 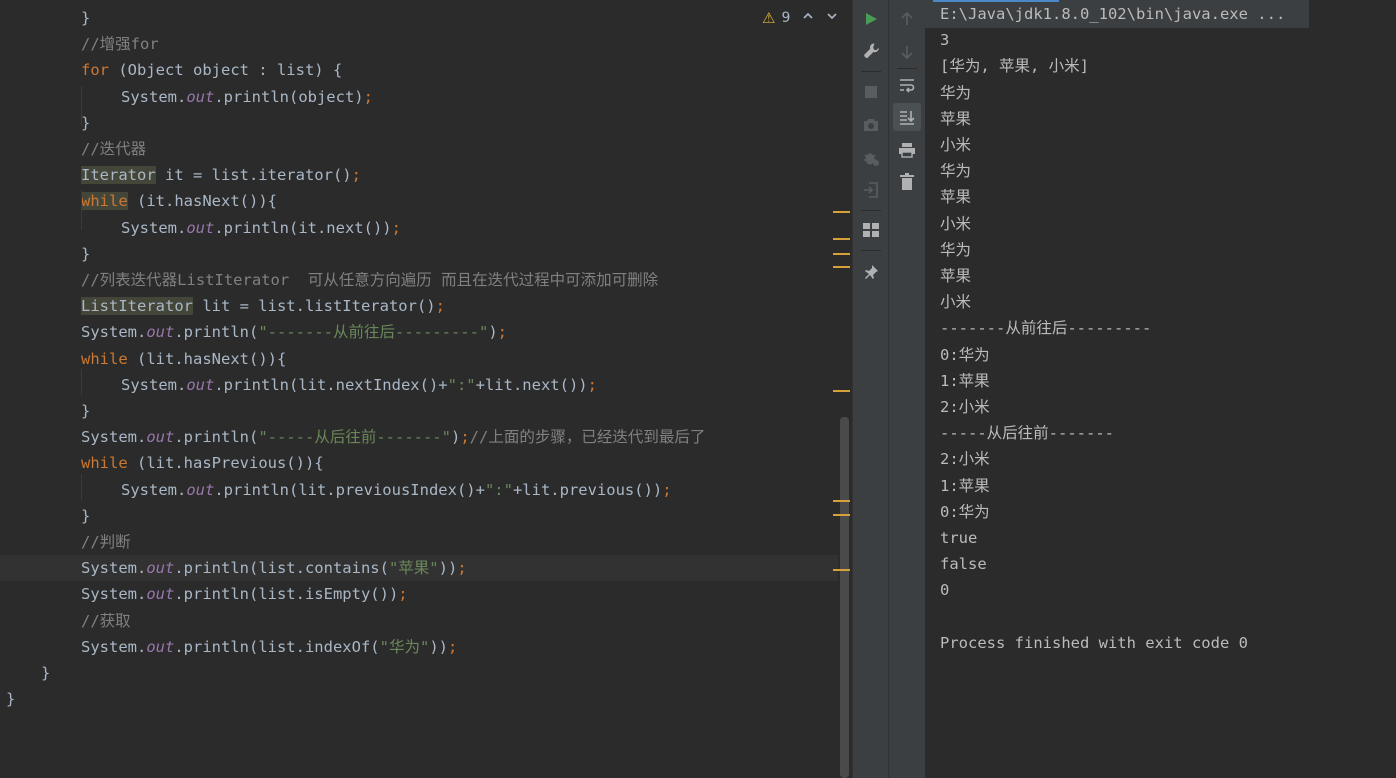 I want to click on code-token: .println(list.indexOf(, so click(x=277, y=646).